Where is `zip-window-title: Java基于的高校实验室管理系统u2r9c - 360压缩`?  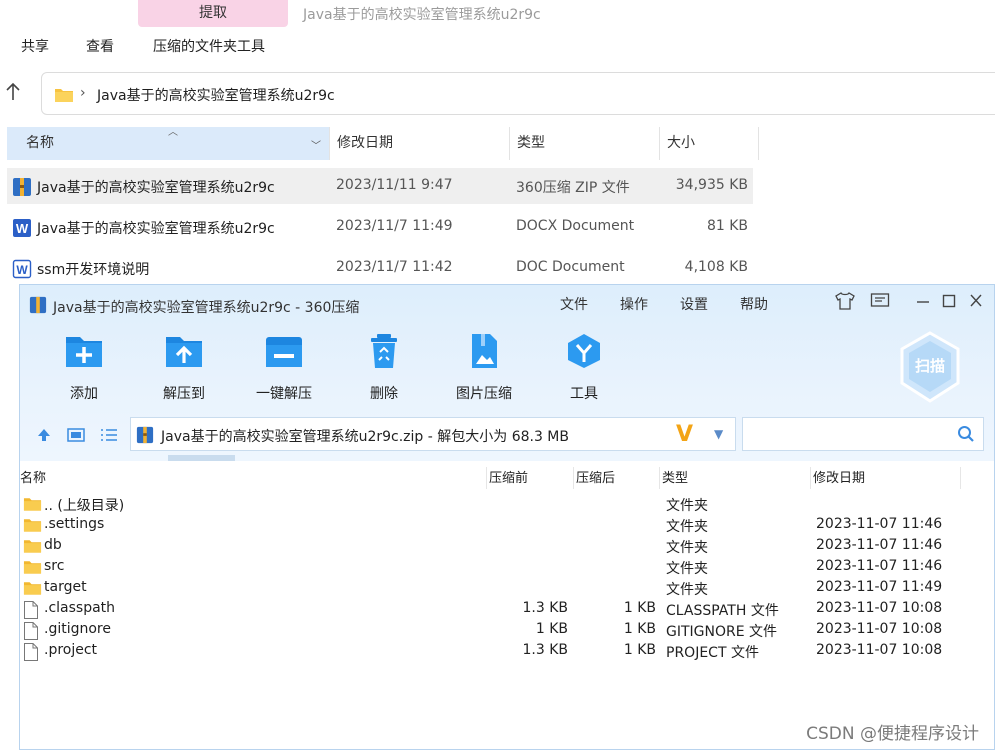
zip-window-title: Java基于的高校实验室管理系统u2r9c - 360压缩 is located at coordinates (206, 308).